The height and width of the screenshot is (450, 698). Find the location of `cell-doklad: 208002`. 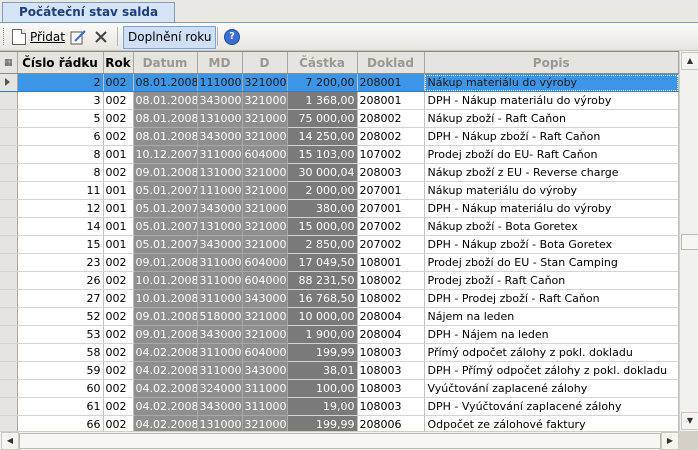

cell-doklad: 208002 is located at coordinates (391, 118).